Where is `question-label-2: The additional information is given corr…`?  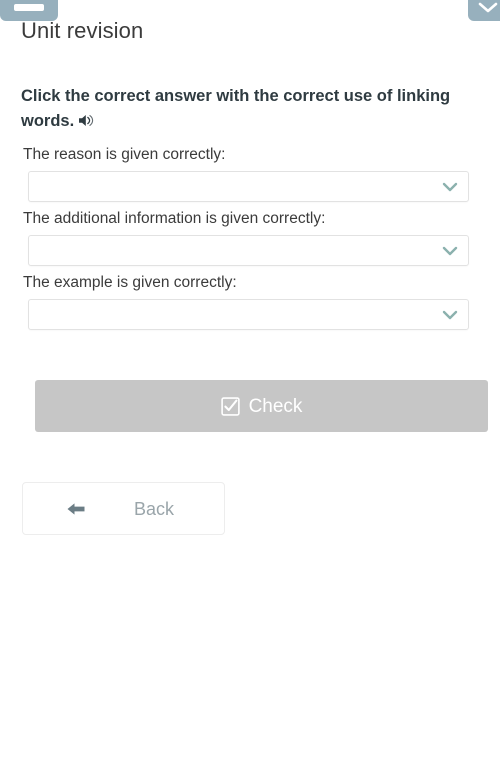
question-label-2: The additional information is given corr… is located at coordinates (174, 218).